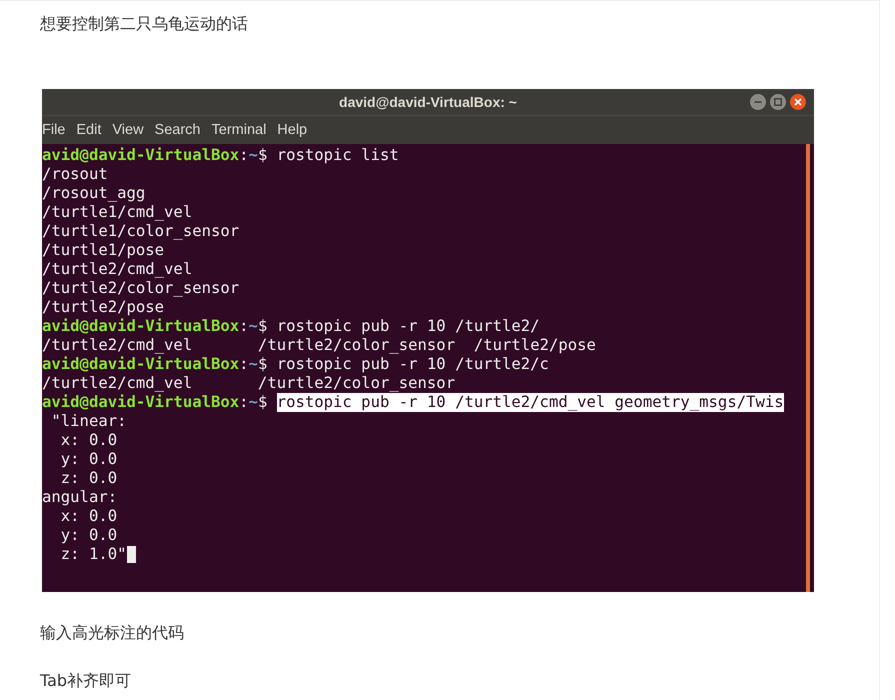  I want to click on output-text: /rosout, so click(75, 174).